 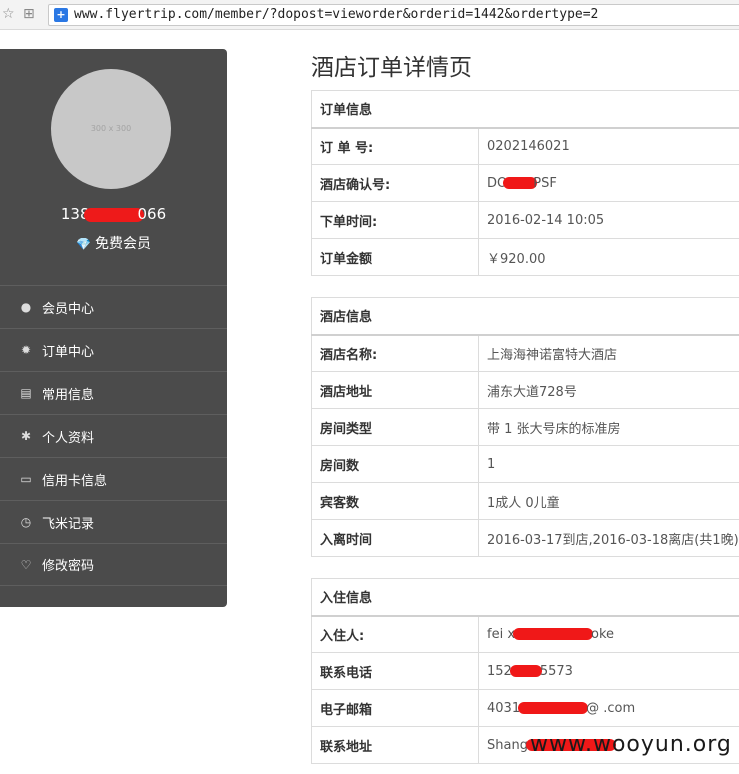 What do you see at coordinates (113, 521) in the screenshot?
I see `sidebar-item-points: ◷ 飞米记录` at bounding box center [113, 521].